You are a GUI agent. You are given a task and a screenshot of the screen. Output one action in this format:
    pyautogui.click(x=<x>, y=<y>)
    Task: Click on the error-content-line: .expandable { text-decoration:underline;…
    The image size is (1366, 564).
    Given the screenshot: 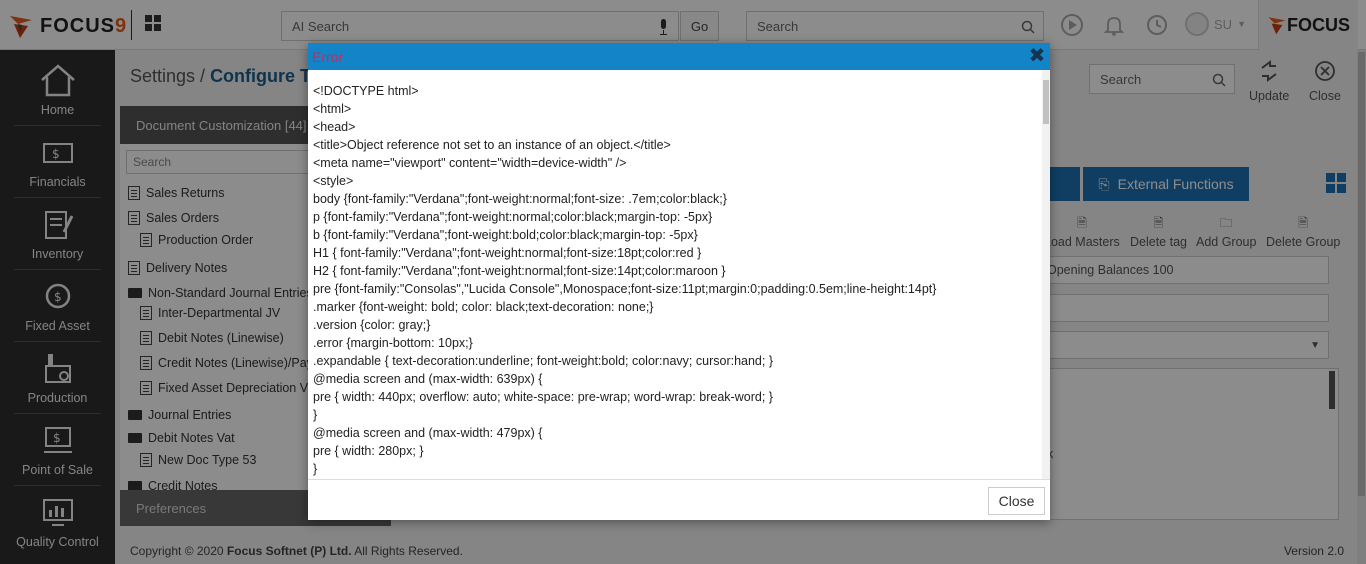 What is the action you would take?
    pyautogui.click(x=543, y=361)
    